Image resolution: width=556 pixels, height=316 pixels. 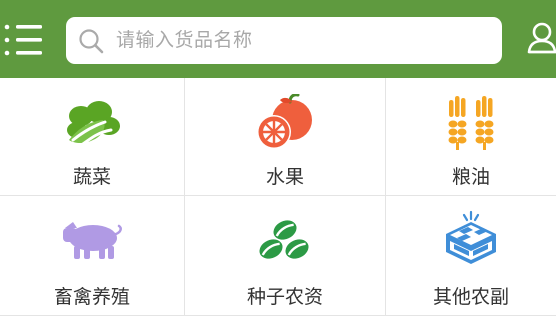 What do you see at coordinates (471, 237) in the screenshot?
I see `other-produce-icon` at bounding box center [471, 237].